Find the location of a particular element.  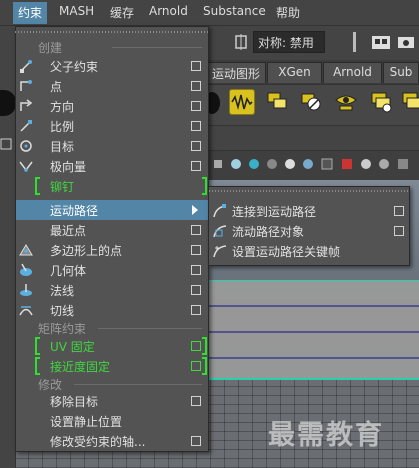

menu-item-label: 法线 is located at coordinates (62, 291).